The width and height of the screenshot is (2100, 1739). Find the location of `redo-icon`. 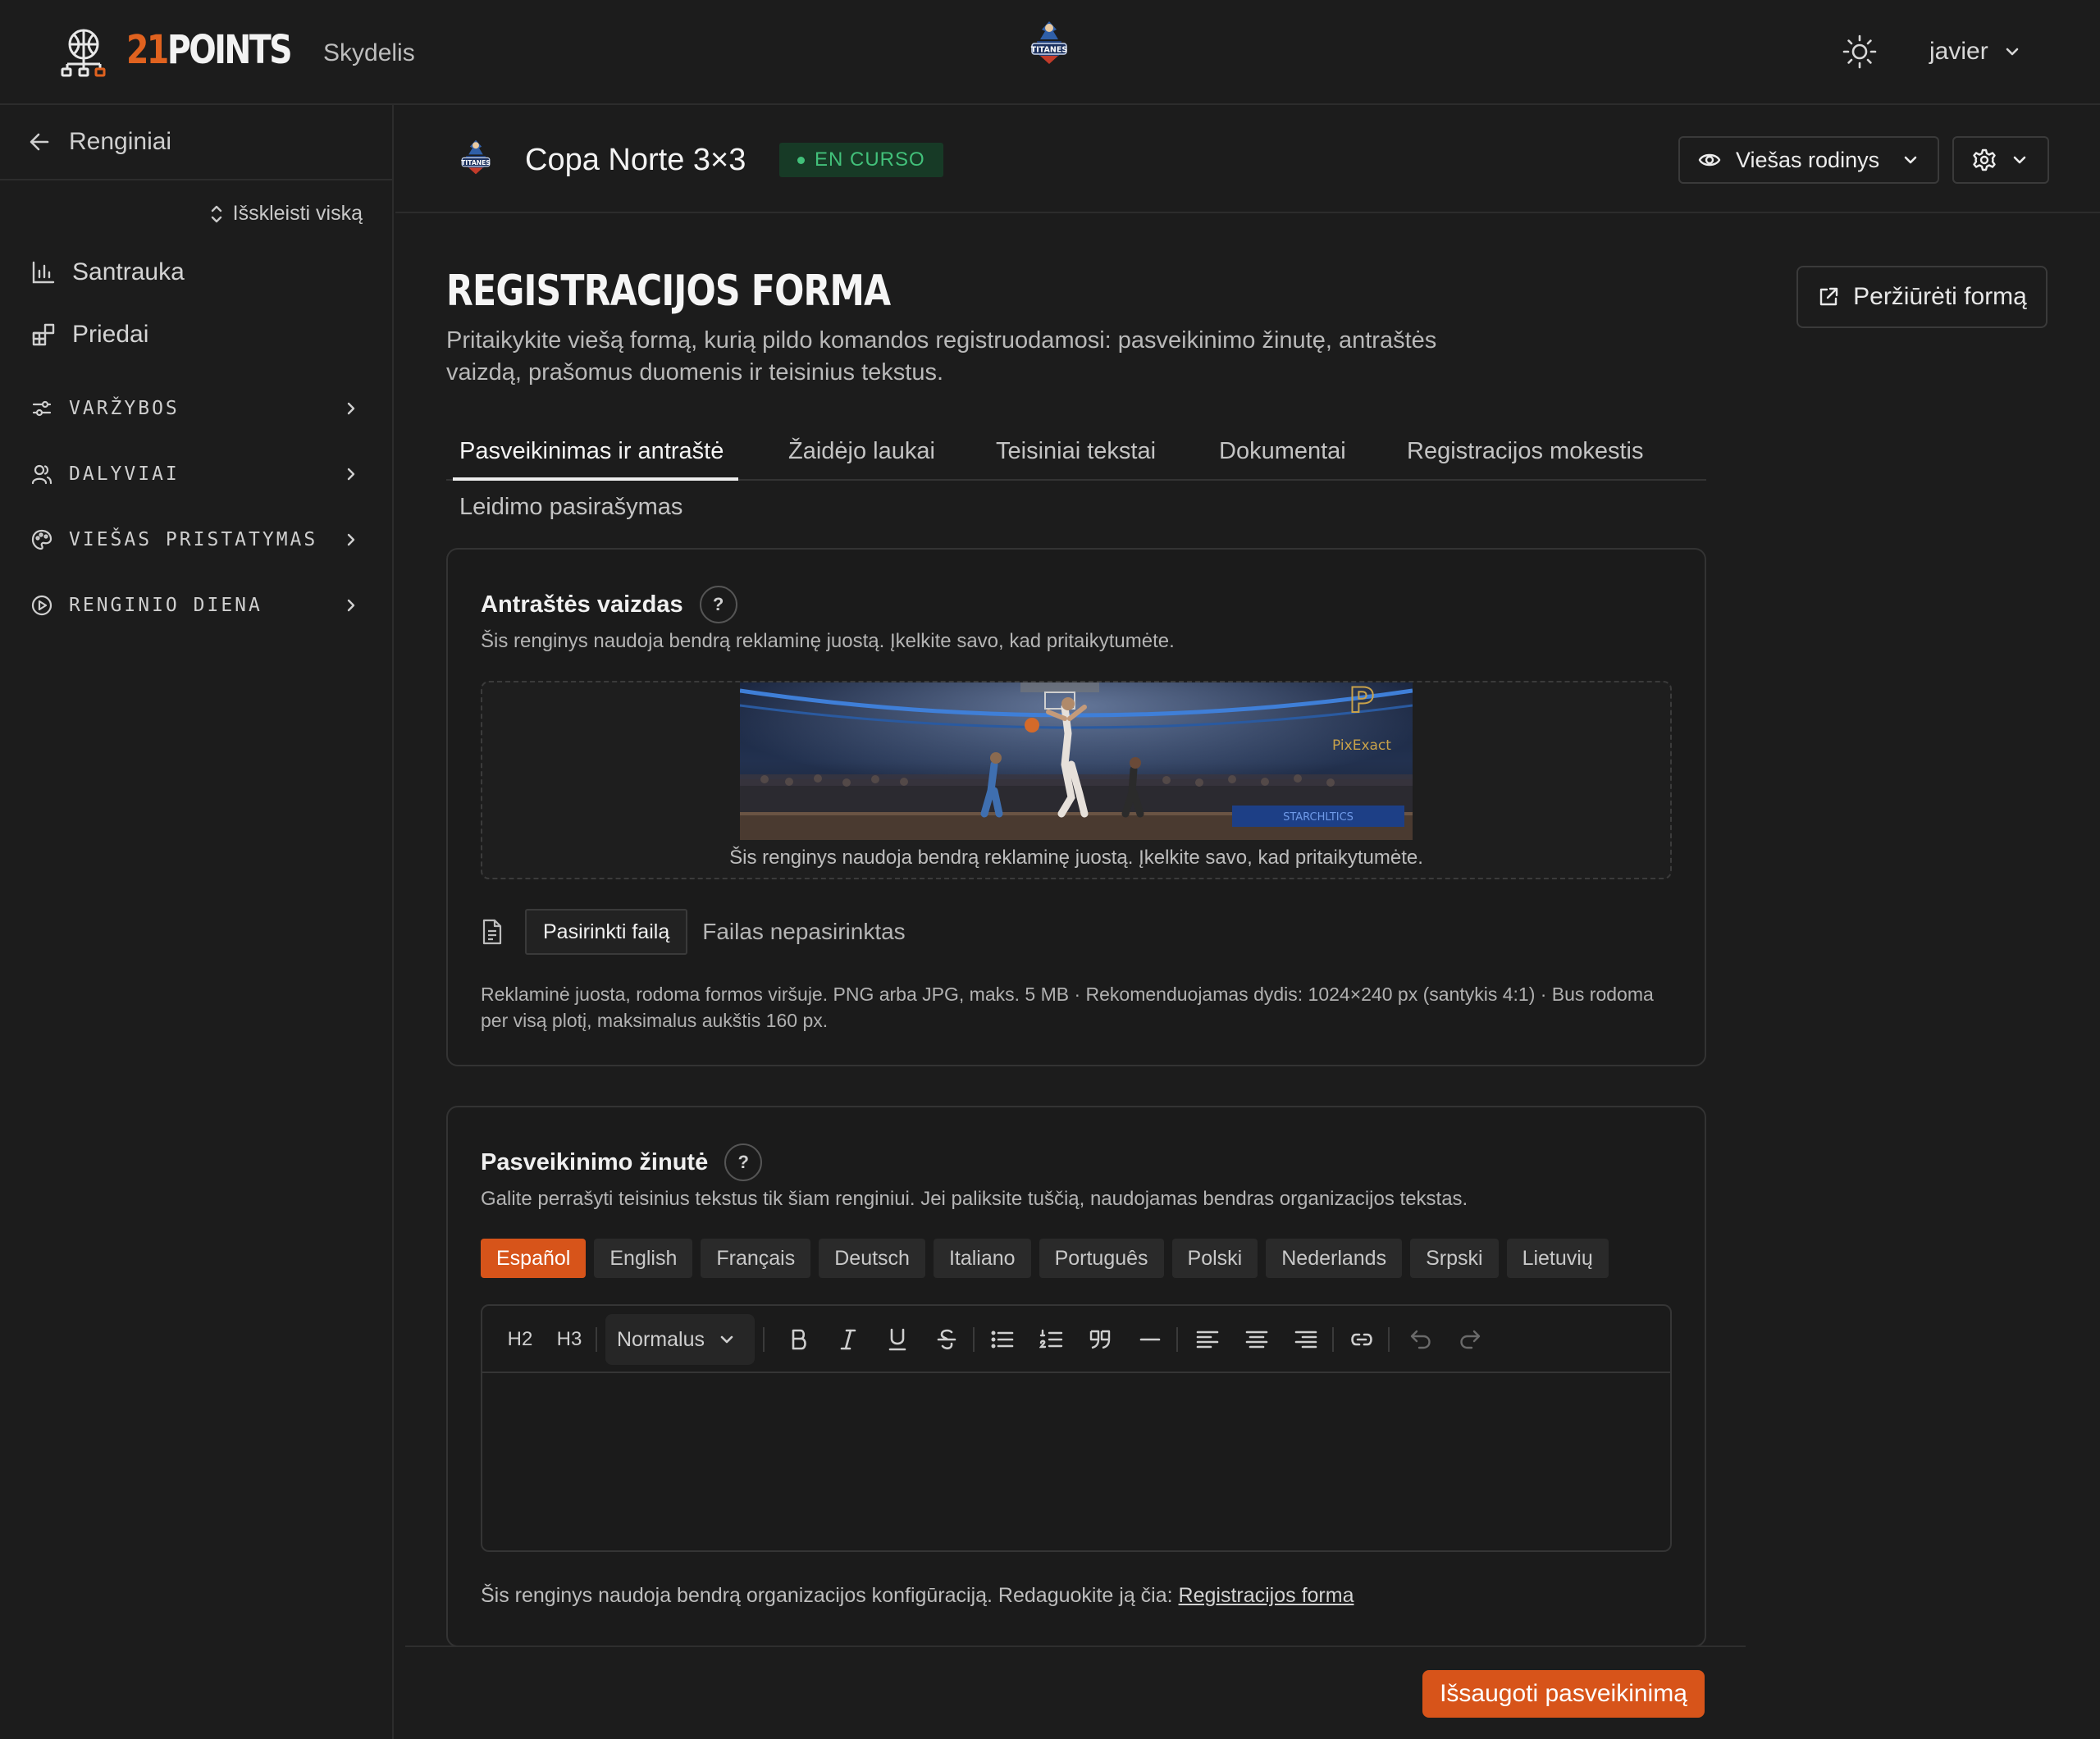

redo-icon is located at coordinates (1470, 1339).